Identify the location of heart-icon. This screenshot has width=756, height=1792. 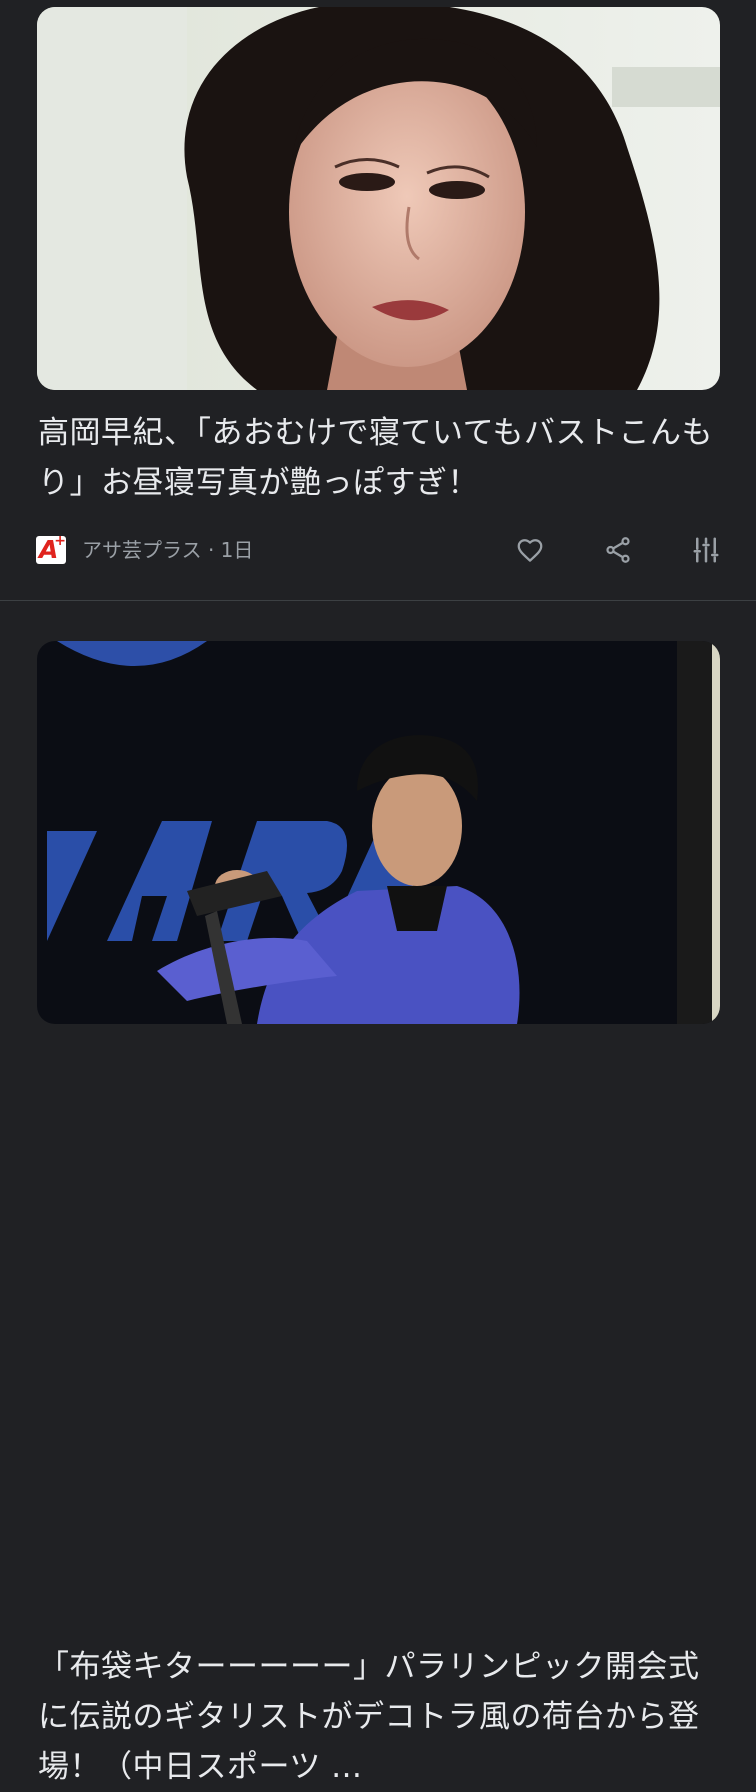
(530, 550).